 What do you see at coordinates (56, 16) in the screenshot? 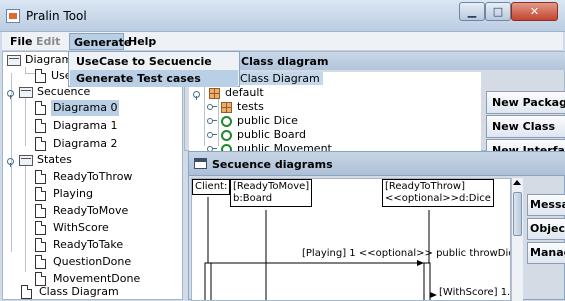
I see `window-title: Pralin Tool` at bounding box center [56, 16].